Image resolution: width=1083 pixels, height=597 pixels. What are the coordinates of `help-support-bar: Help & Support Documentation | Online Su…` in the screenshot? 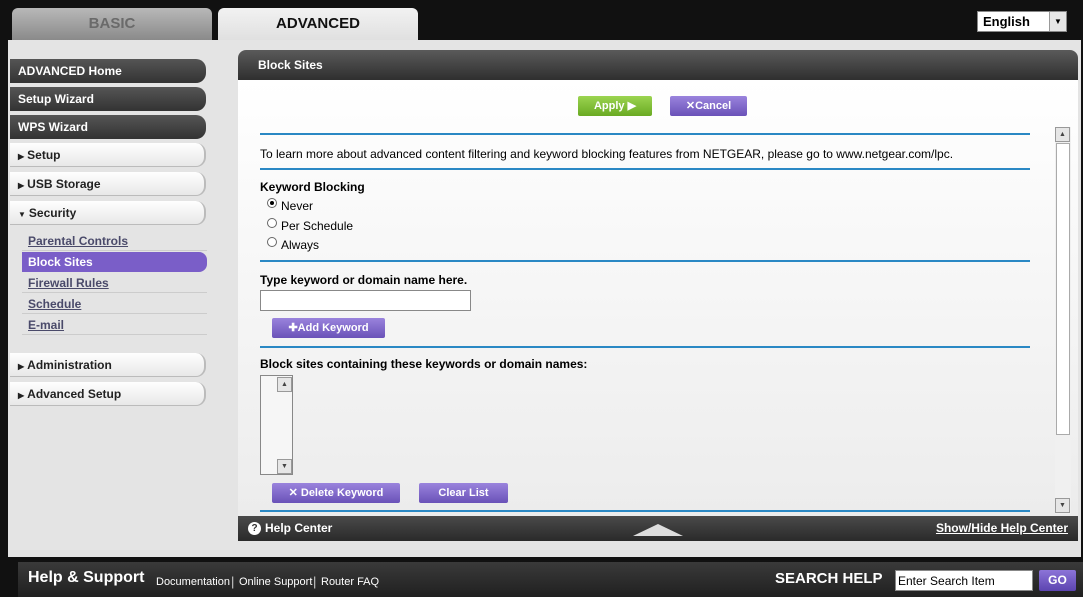 It's located at (541, 577).